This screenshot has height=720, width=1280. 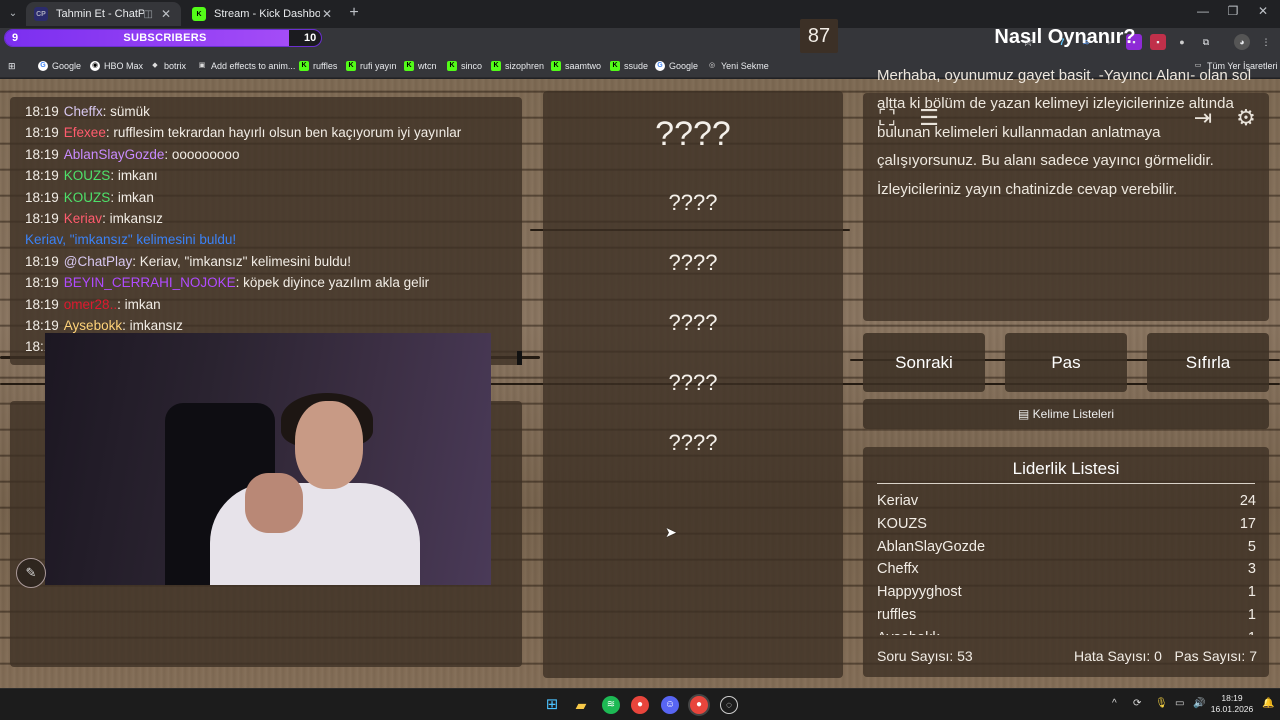 What do you see at coordinates (819, 36) in the screenshot?
I see `round-timer: 87` at bounding box center [819, 36].